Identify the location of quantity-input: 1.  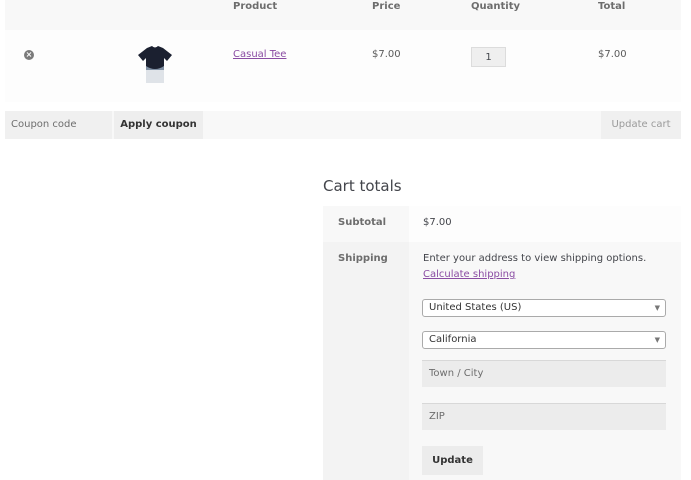
(488, 57).